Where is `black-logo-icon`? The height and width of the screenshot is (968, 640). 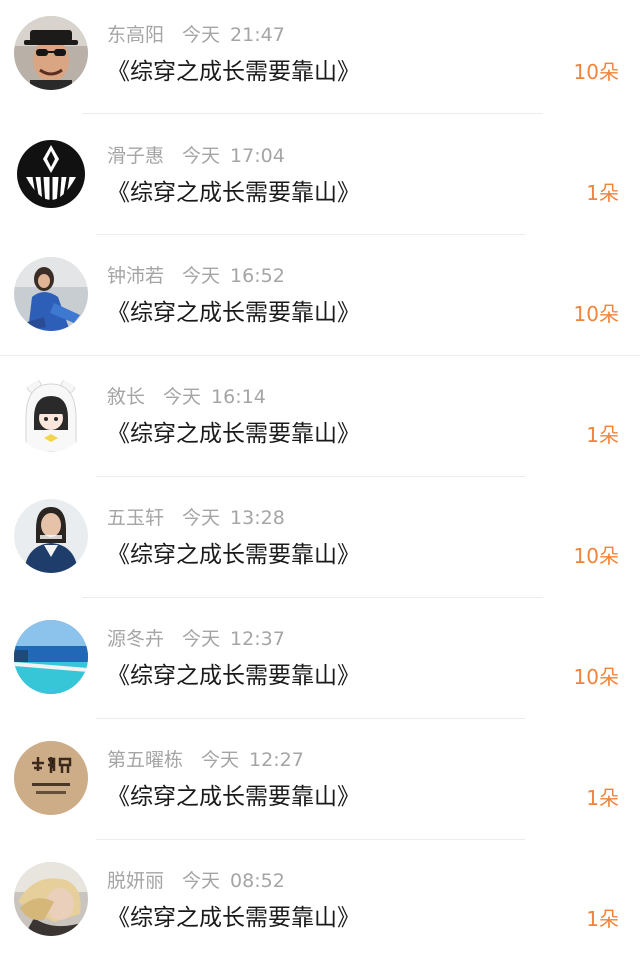
black-logo-icon is located at coordinates (51, 174).